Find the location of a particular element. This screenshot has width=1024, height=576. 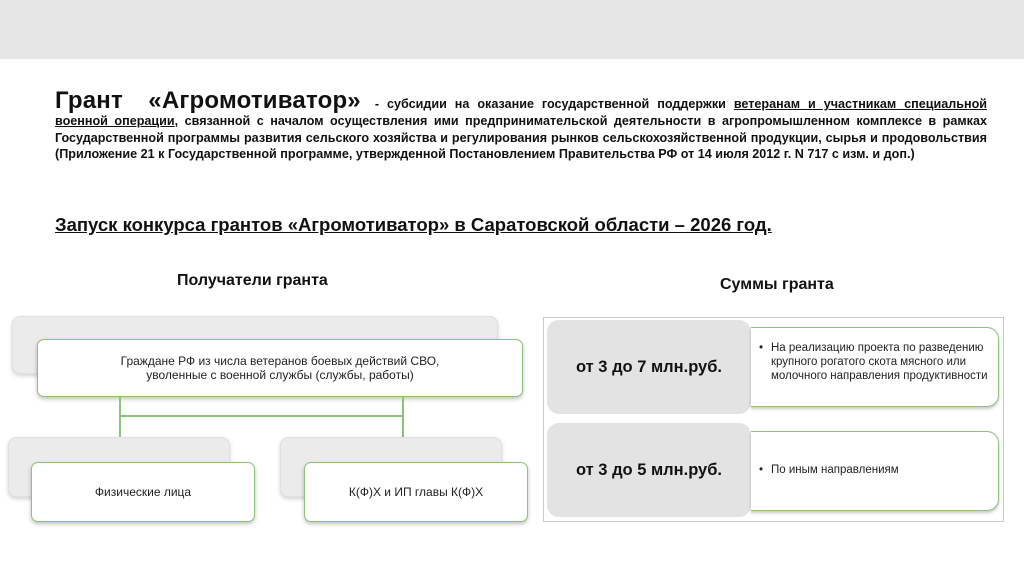

grant-title: Грант «Агромотиватор» is located at coordinates (208, 100).